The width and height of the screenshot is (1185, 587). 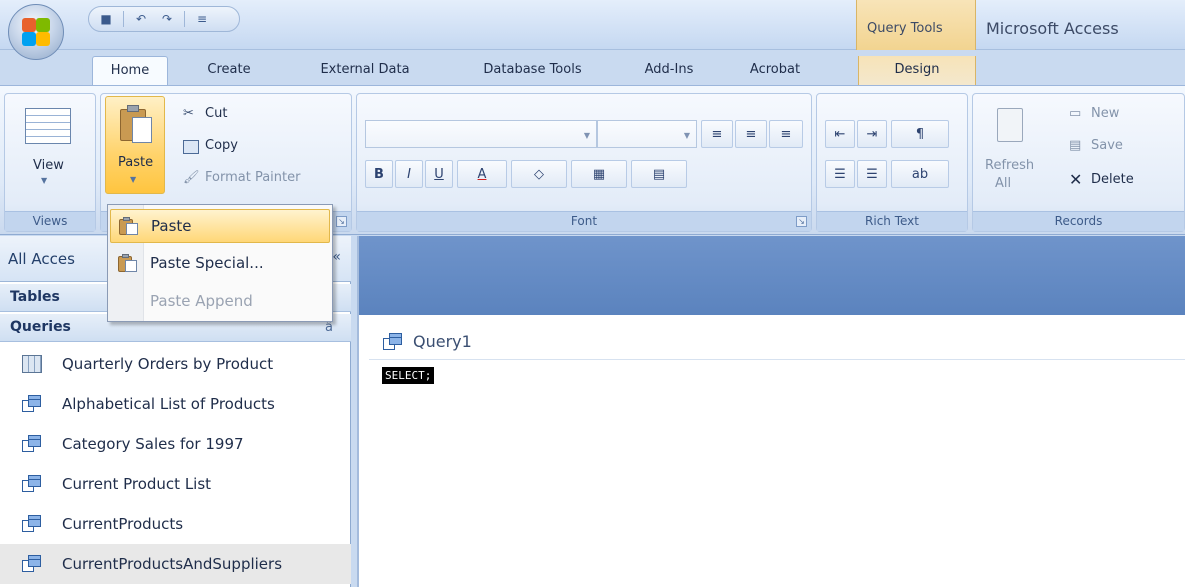 I want to click on font-size-combo: ▼, so click(x=647, y=134).